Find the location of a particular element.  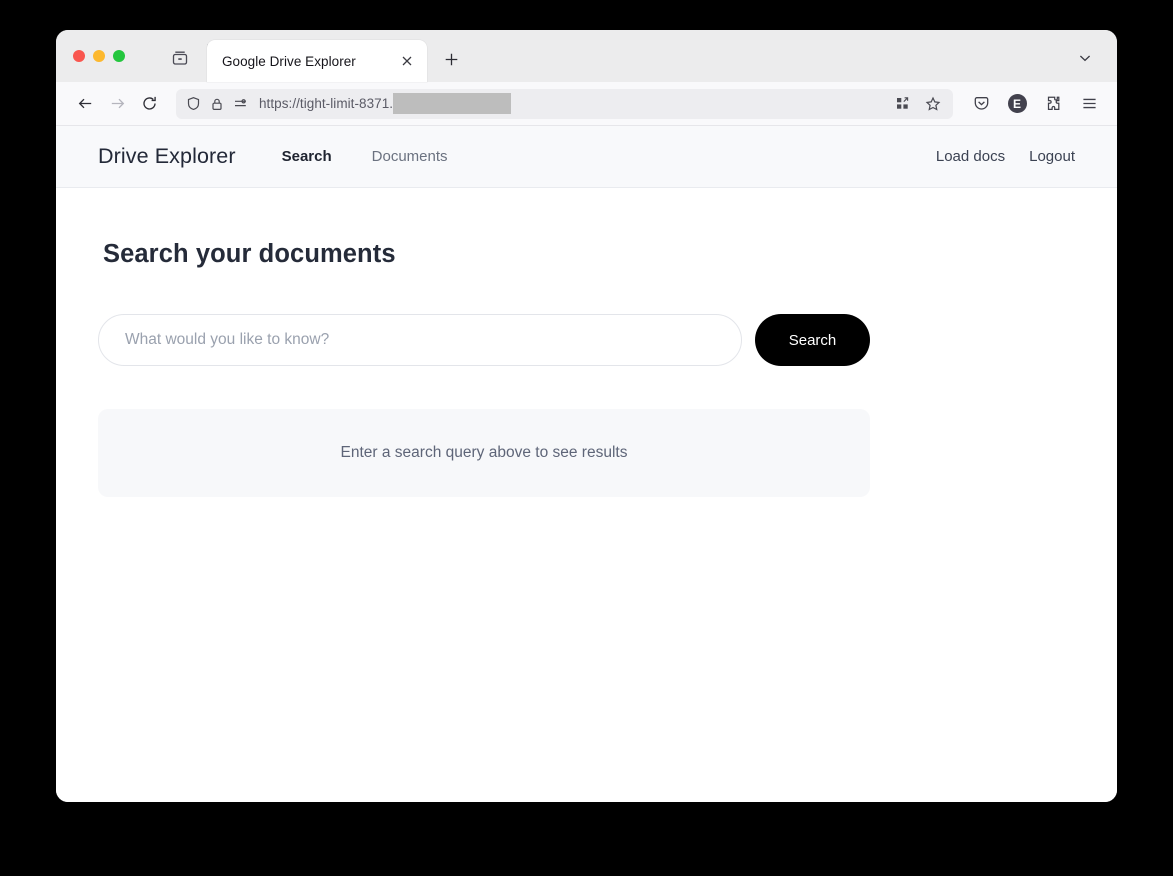

shield-icon is located at coordinates (193, 103).